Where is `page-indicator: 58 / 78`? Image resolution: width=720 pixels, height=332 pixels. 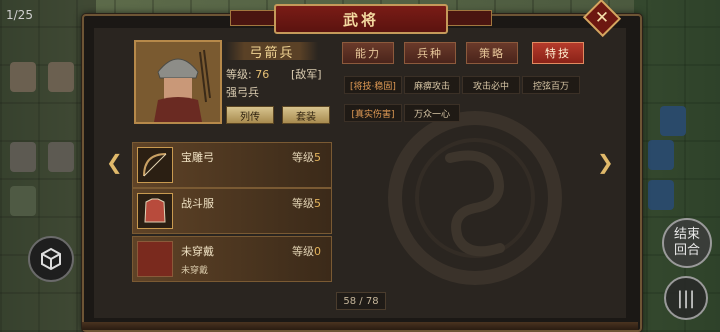 page-indicator: 58 / 78 is located at coordinates (361, 301).